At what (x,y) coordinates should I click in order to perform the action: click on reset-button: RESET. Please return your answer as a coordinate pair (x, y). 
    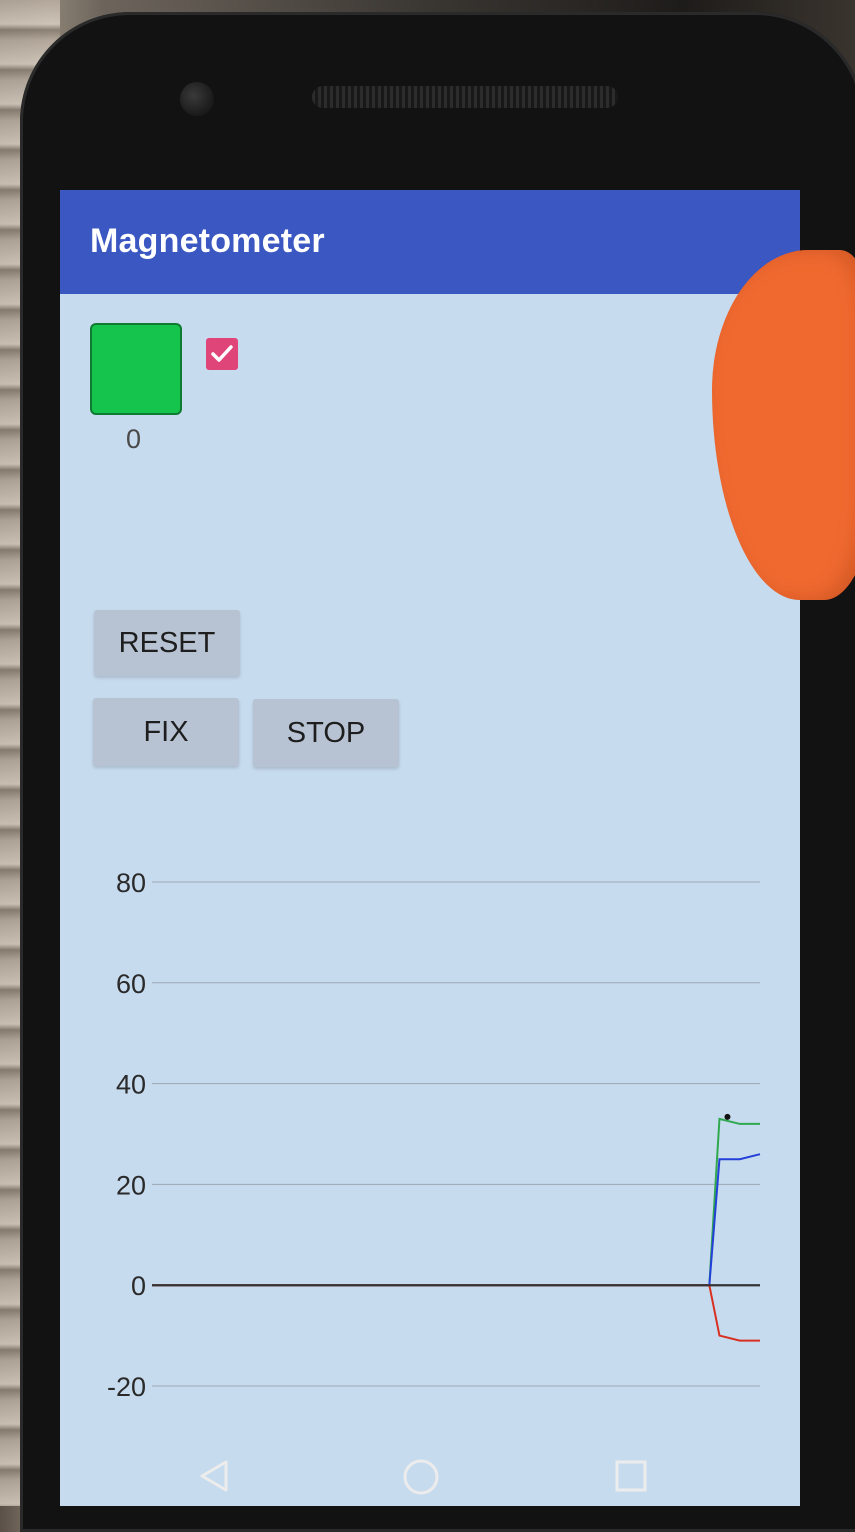
    Looking at the image, I should click on (167, 643).